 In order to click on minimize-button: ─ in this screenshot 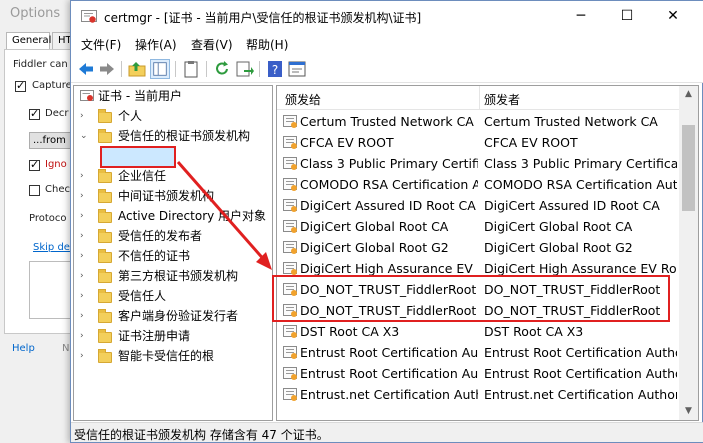, I will do `click(581, 16)`.